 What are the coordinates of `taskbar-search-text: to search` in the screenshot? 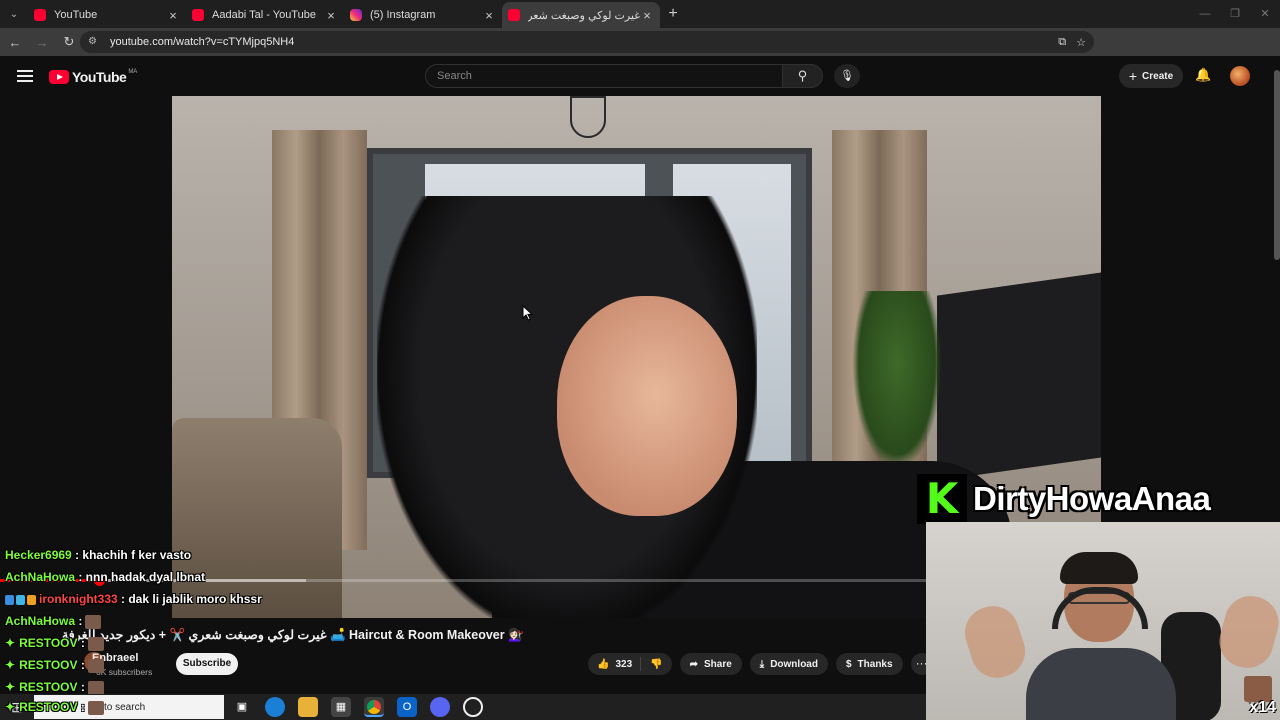 It's located at (125, 707).